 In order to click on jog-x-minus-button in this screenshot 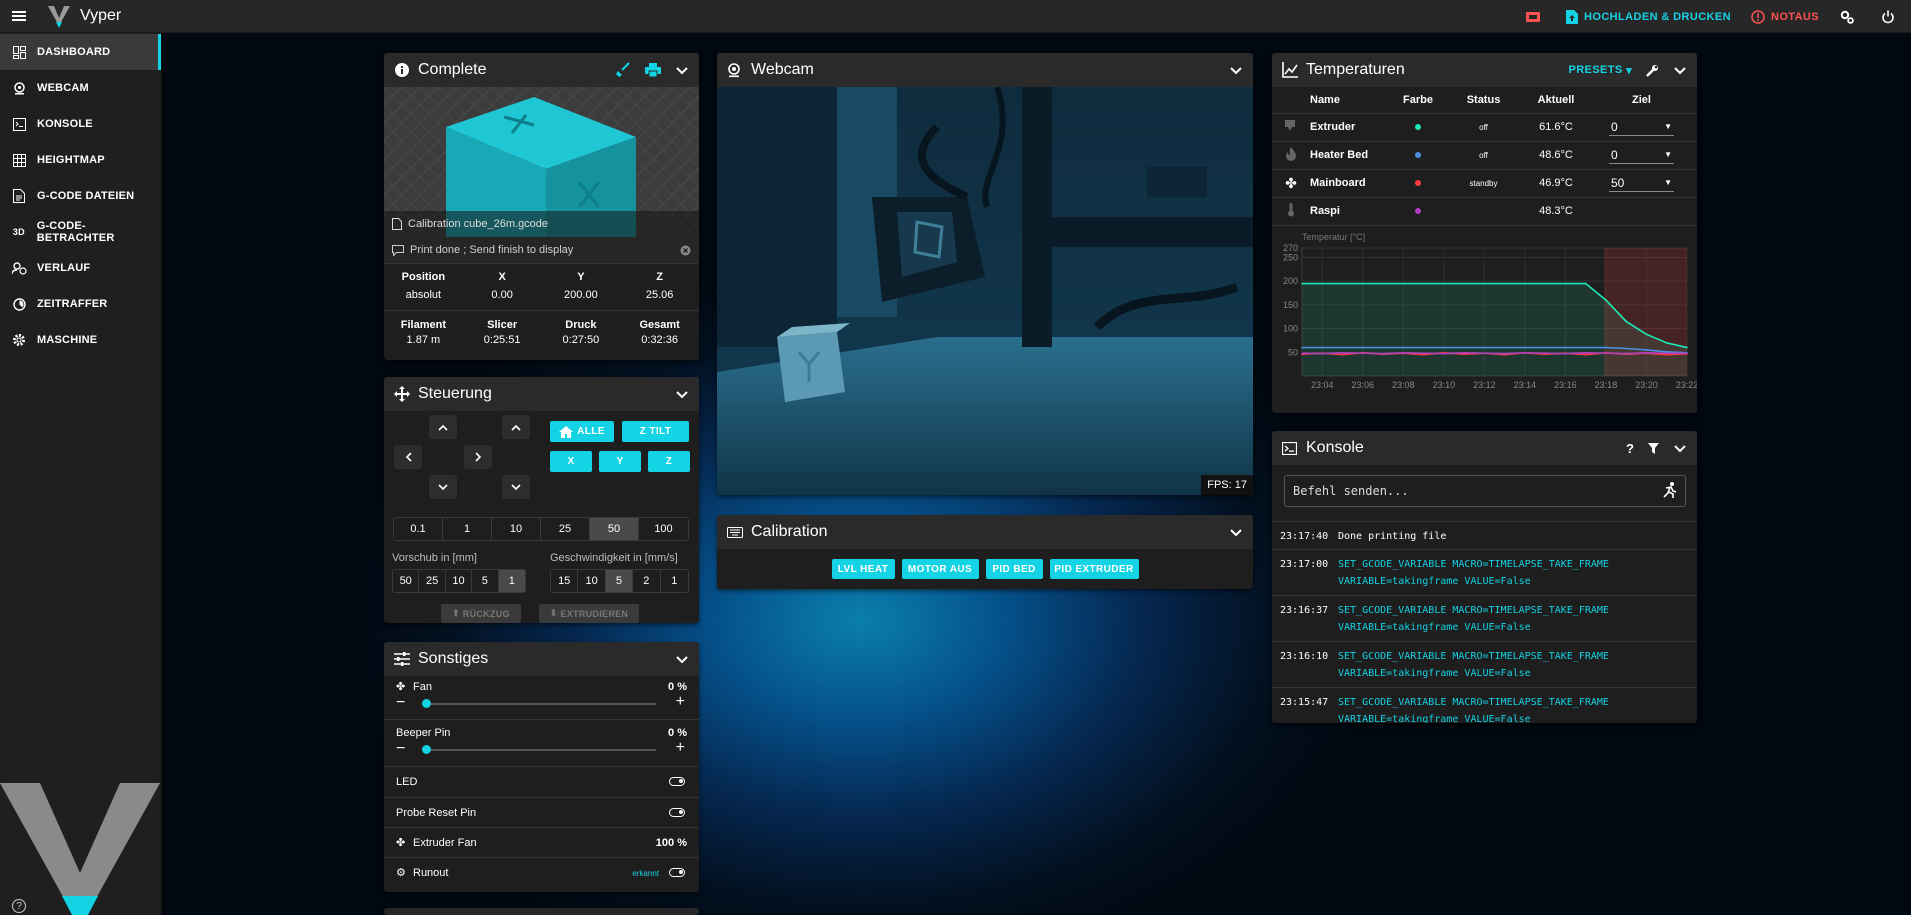, I will do `click(408, 457)`.